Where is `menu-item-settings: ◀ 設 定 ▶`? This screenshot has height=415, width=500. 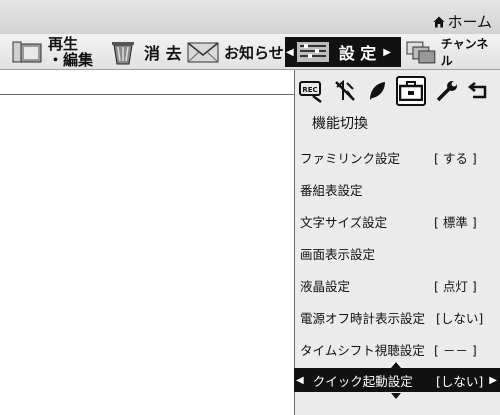 menu-item-settings: ◀ 設 定 ▶ is located at coordinates (343, 52).